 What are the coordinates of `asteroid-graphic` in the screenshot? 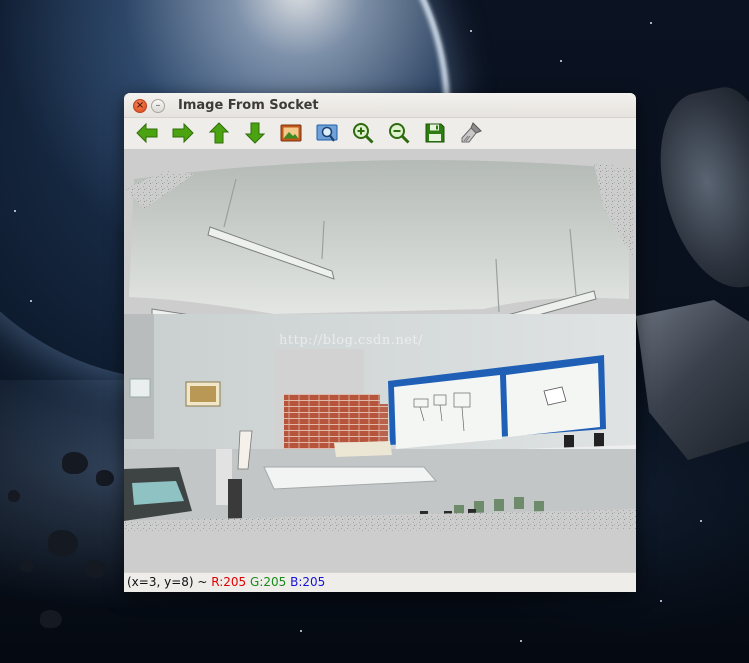 It's located at (697, 190).